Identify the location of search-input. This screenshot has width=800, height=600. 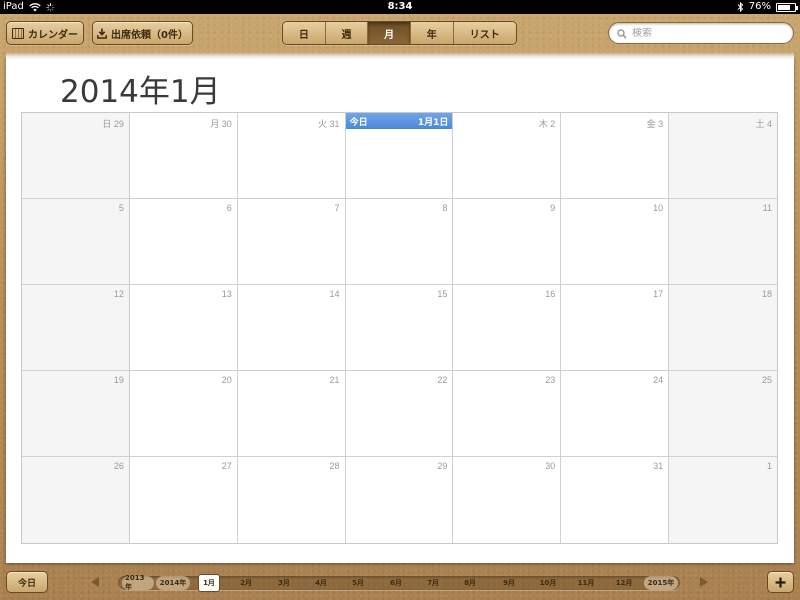
(707, 33).